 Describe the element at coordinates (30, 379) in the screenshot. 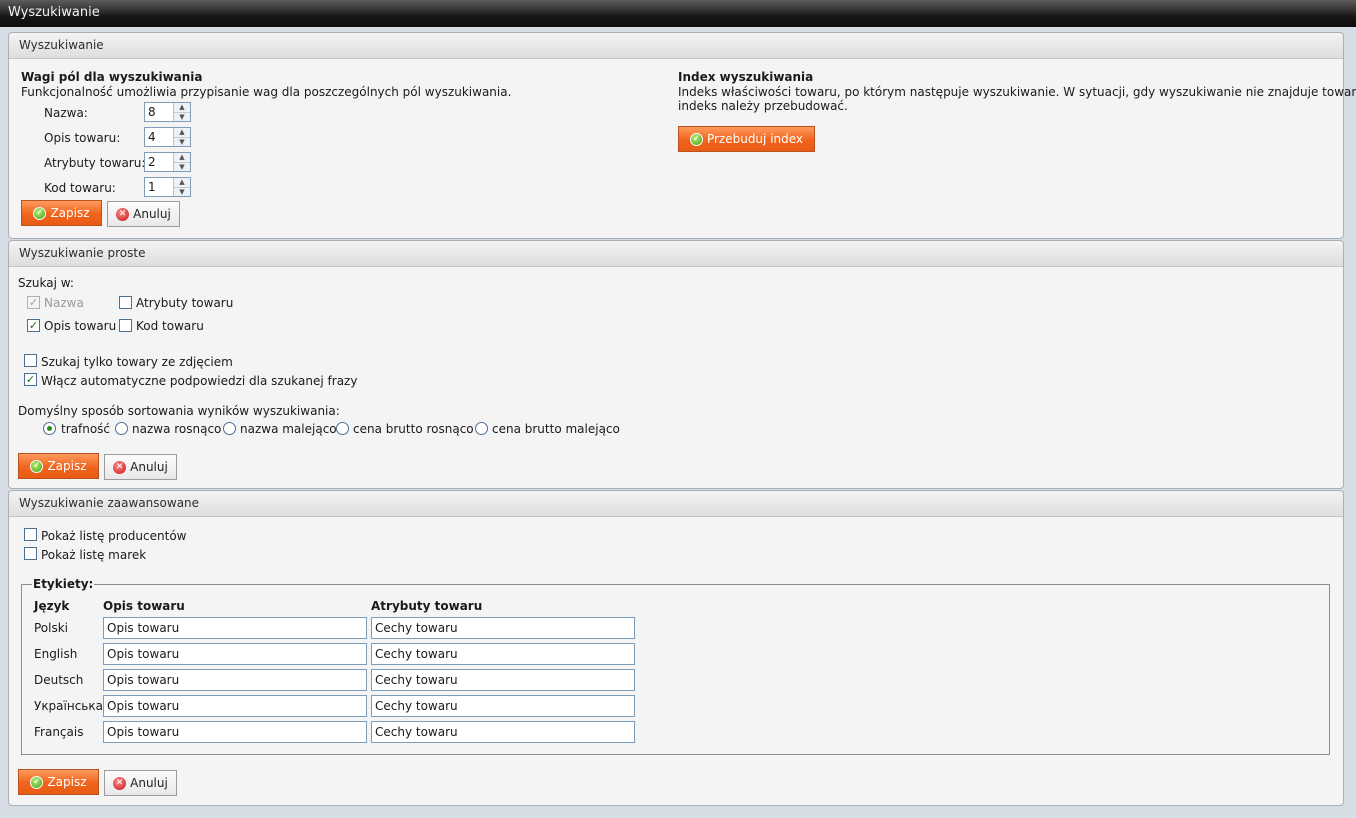

I see `autosuggest-checkbox: ✓` at that location.